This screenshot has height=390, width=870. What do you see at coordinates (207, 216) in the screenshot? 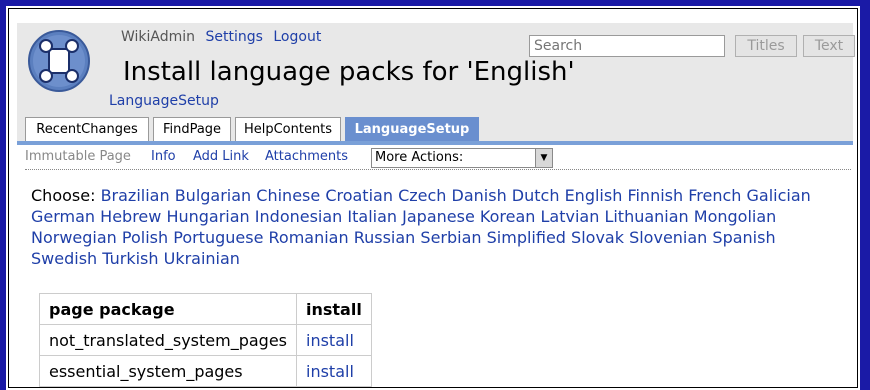
I see `language-link-hungarian: Hungarian` at bounding box center [207, 216].